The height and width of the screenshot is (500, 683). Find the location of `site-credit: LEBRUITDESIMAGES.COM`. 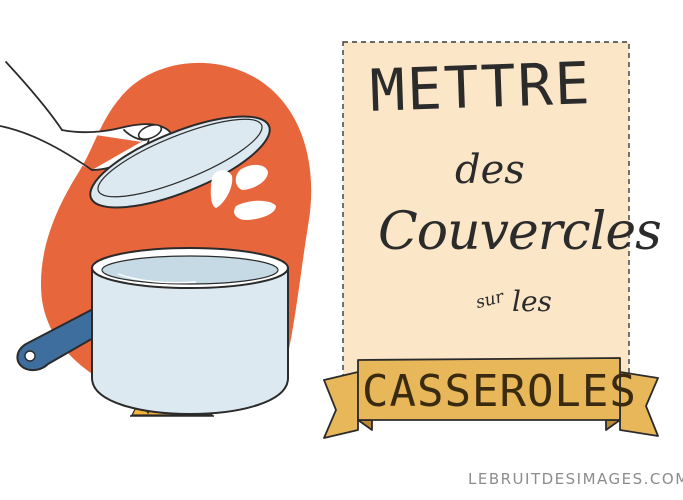

site-credit: LEBRUITDESIMAGES.COM is located at coordinates (575, 479).